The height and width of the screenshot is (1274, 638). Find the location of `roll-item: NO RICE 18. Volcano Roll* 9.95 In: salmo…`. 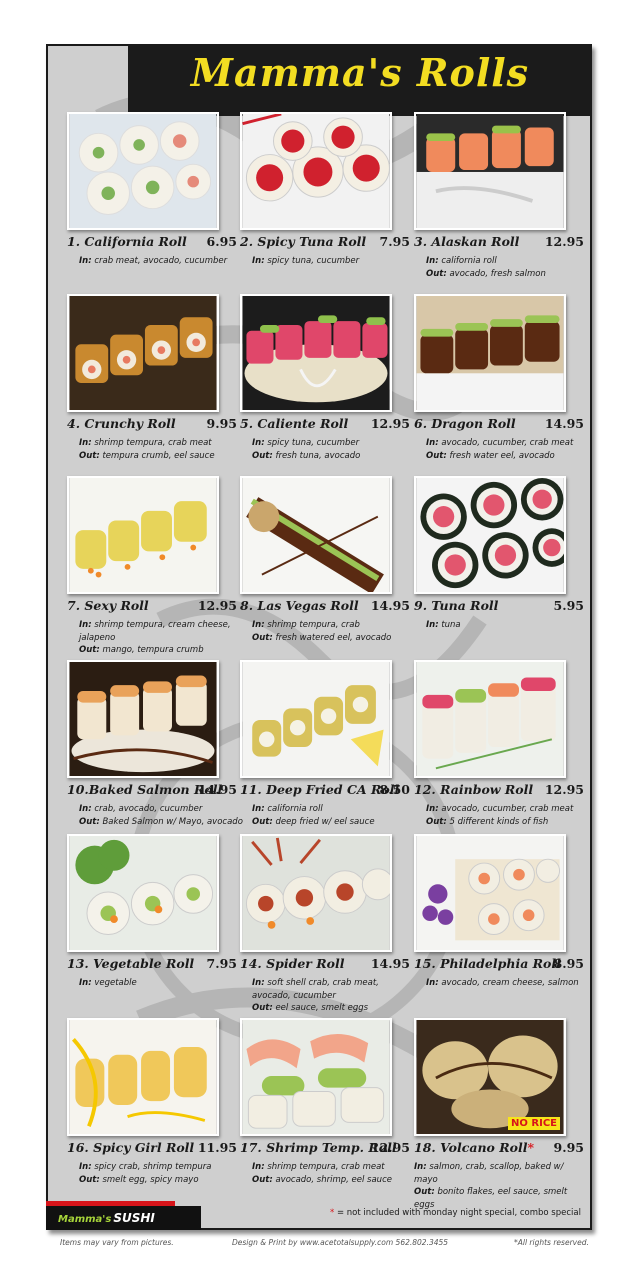

roll-item: NO RICE 18. Volcano Roll* 9.95 In: salmo… is located at coordinates (503, 1114).